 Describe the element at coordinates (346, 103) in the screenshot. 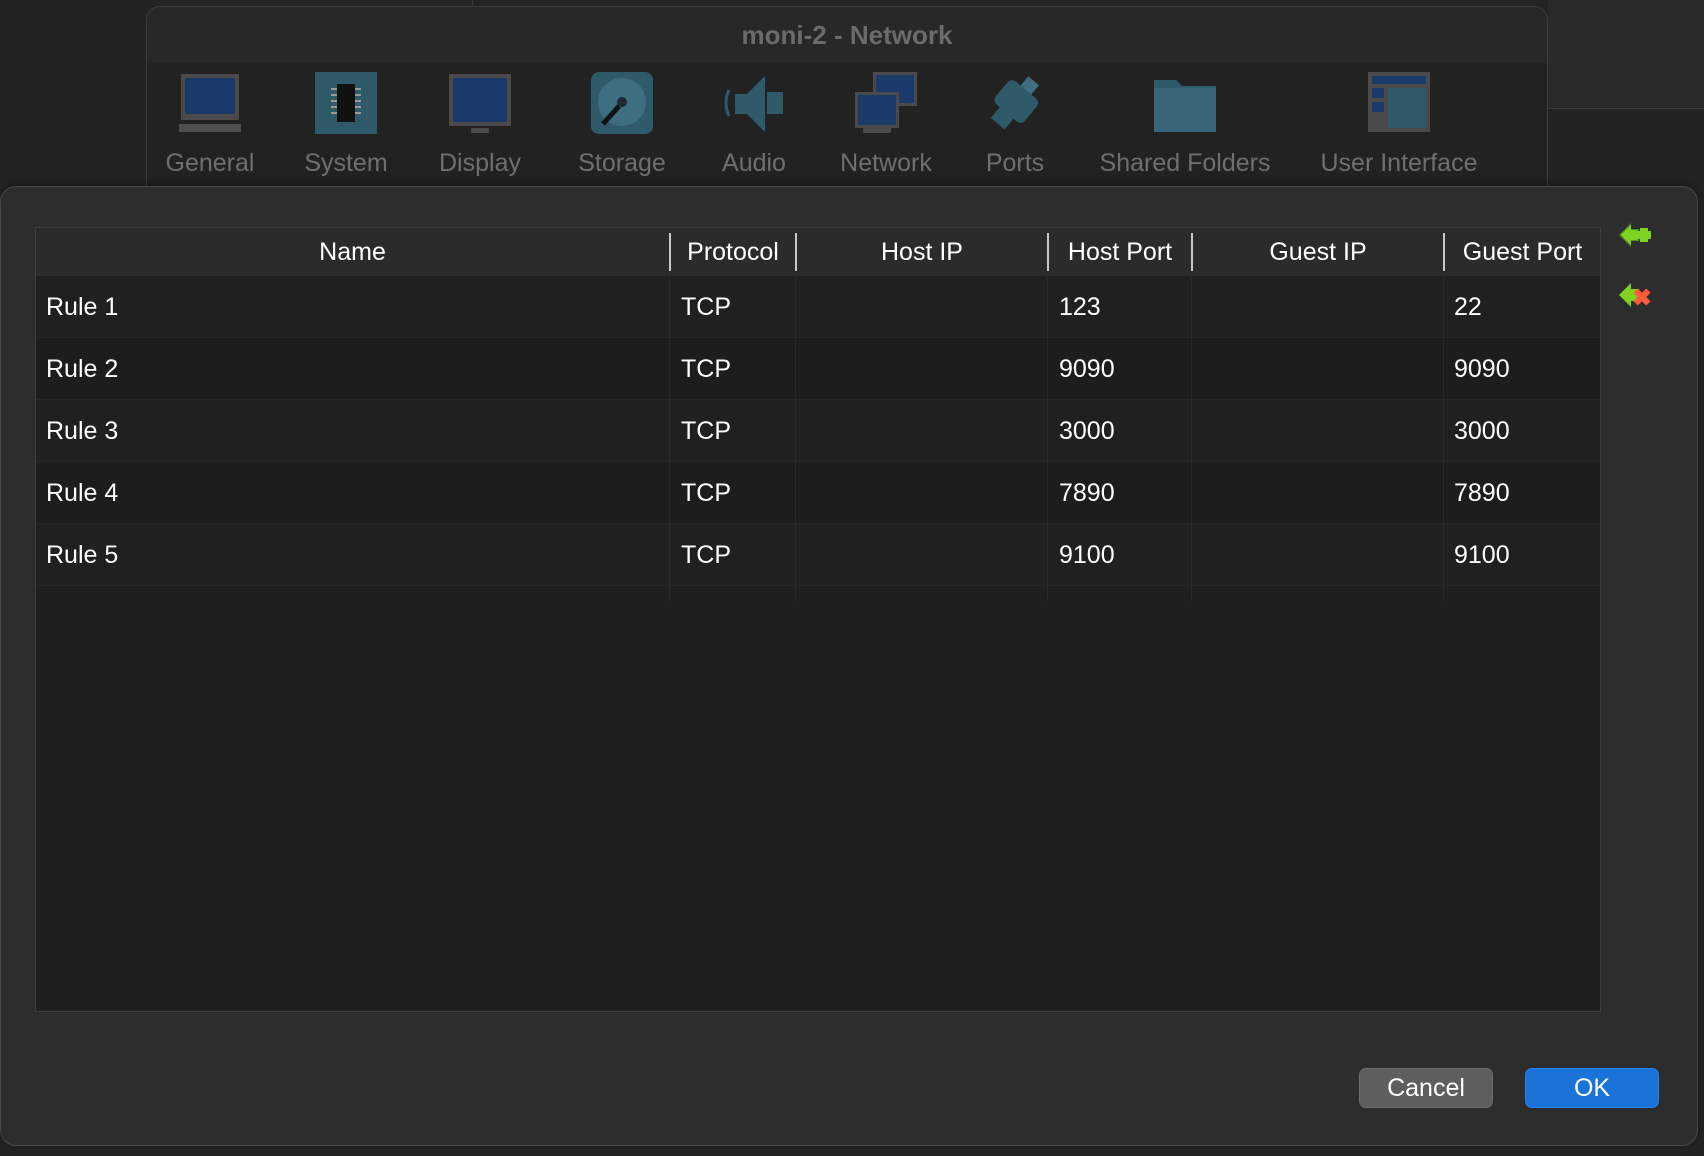

I see `system-chip-icon` at that location.